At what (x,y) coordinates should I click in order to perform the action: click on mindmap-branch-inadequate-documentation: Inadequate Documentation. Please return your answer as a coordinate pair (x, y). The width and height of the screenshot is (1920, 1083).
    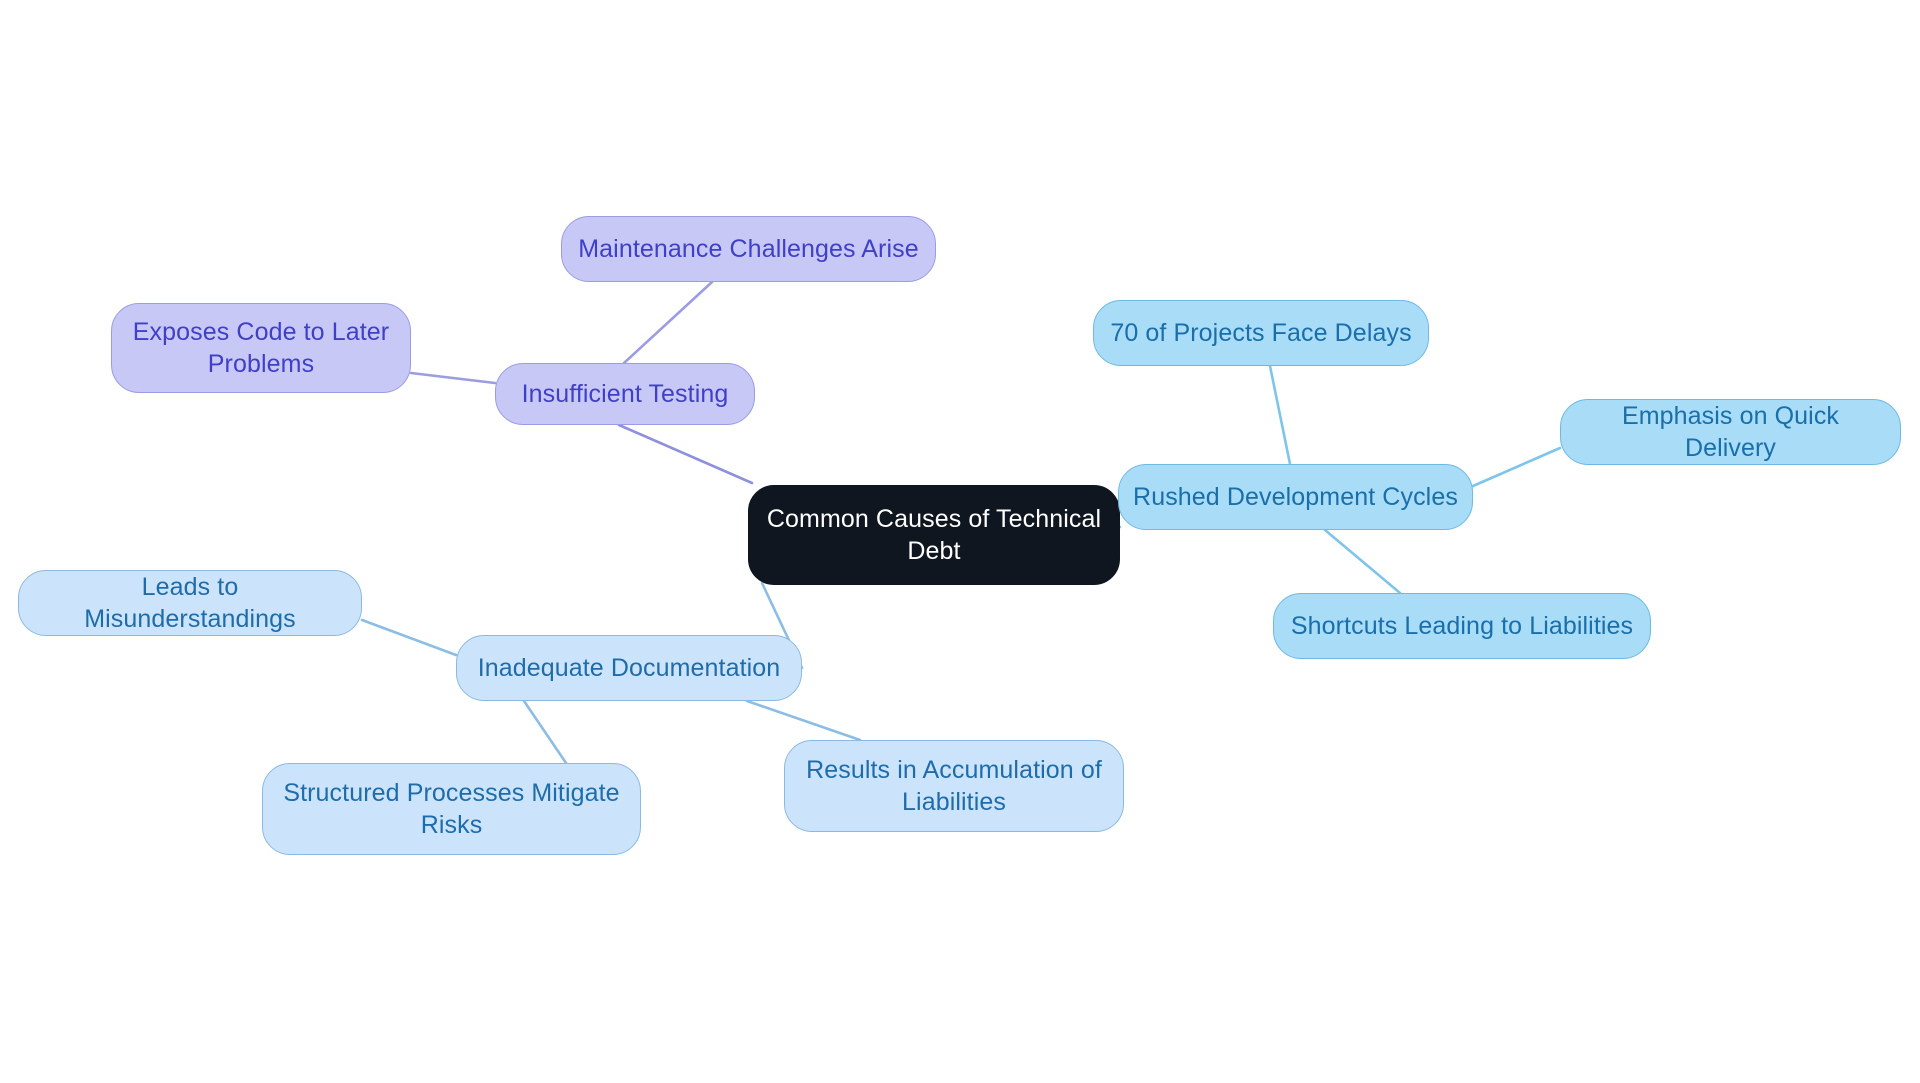
    Looking at the image, I should click on (629, 668).